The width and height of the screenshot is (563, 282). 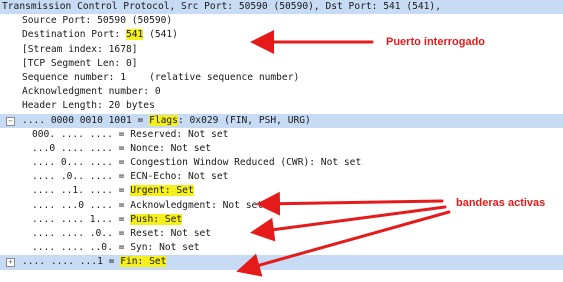 I want to click on header-length-row: Header Length: 20 bytes, so click(x=281, y=106).